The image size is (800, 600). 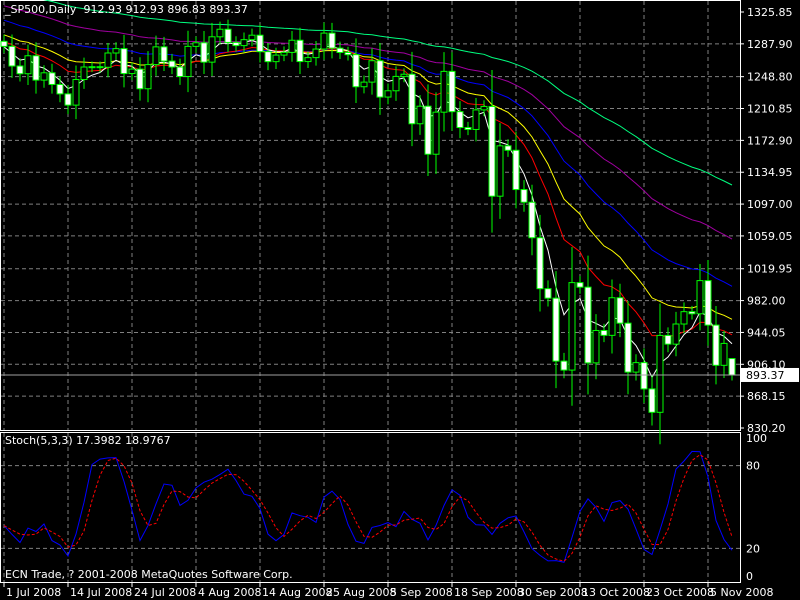 What do you see at coordinates (616, 592) in the screenshot?
I see `date-tick-label: 13 Oct 2008` at bounding box center [616, 592].